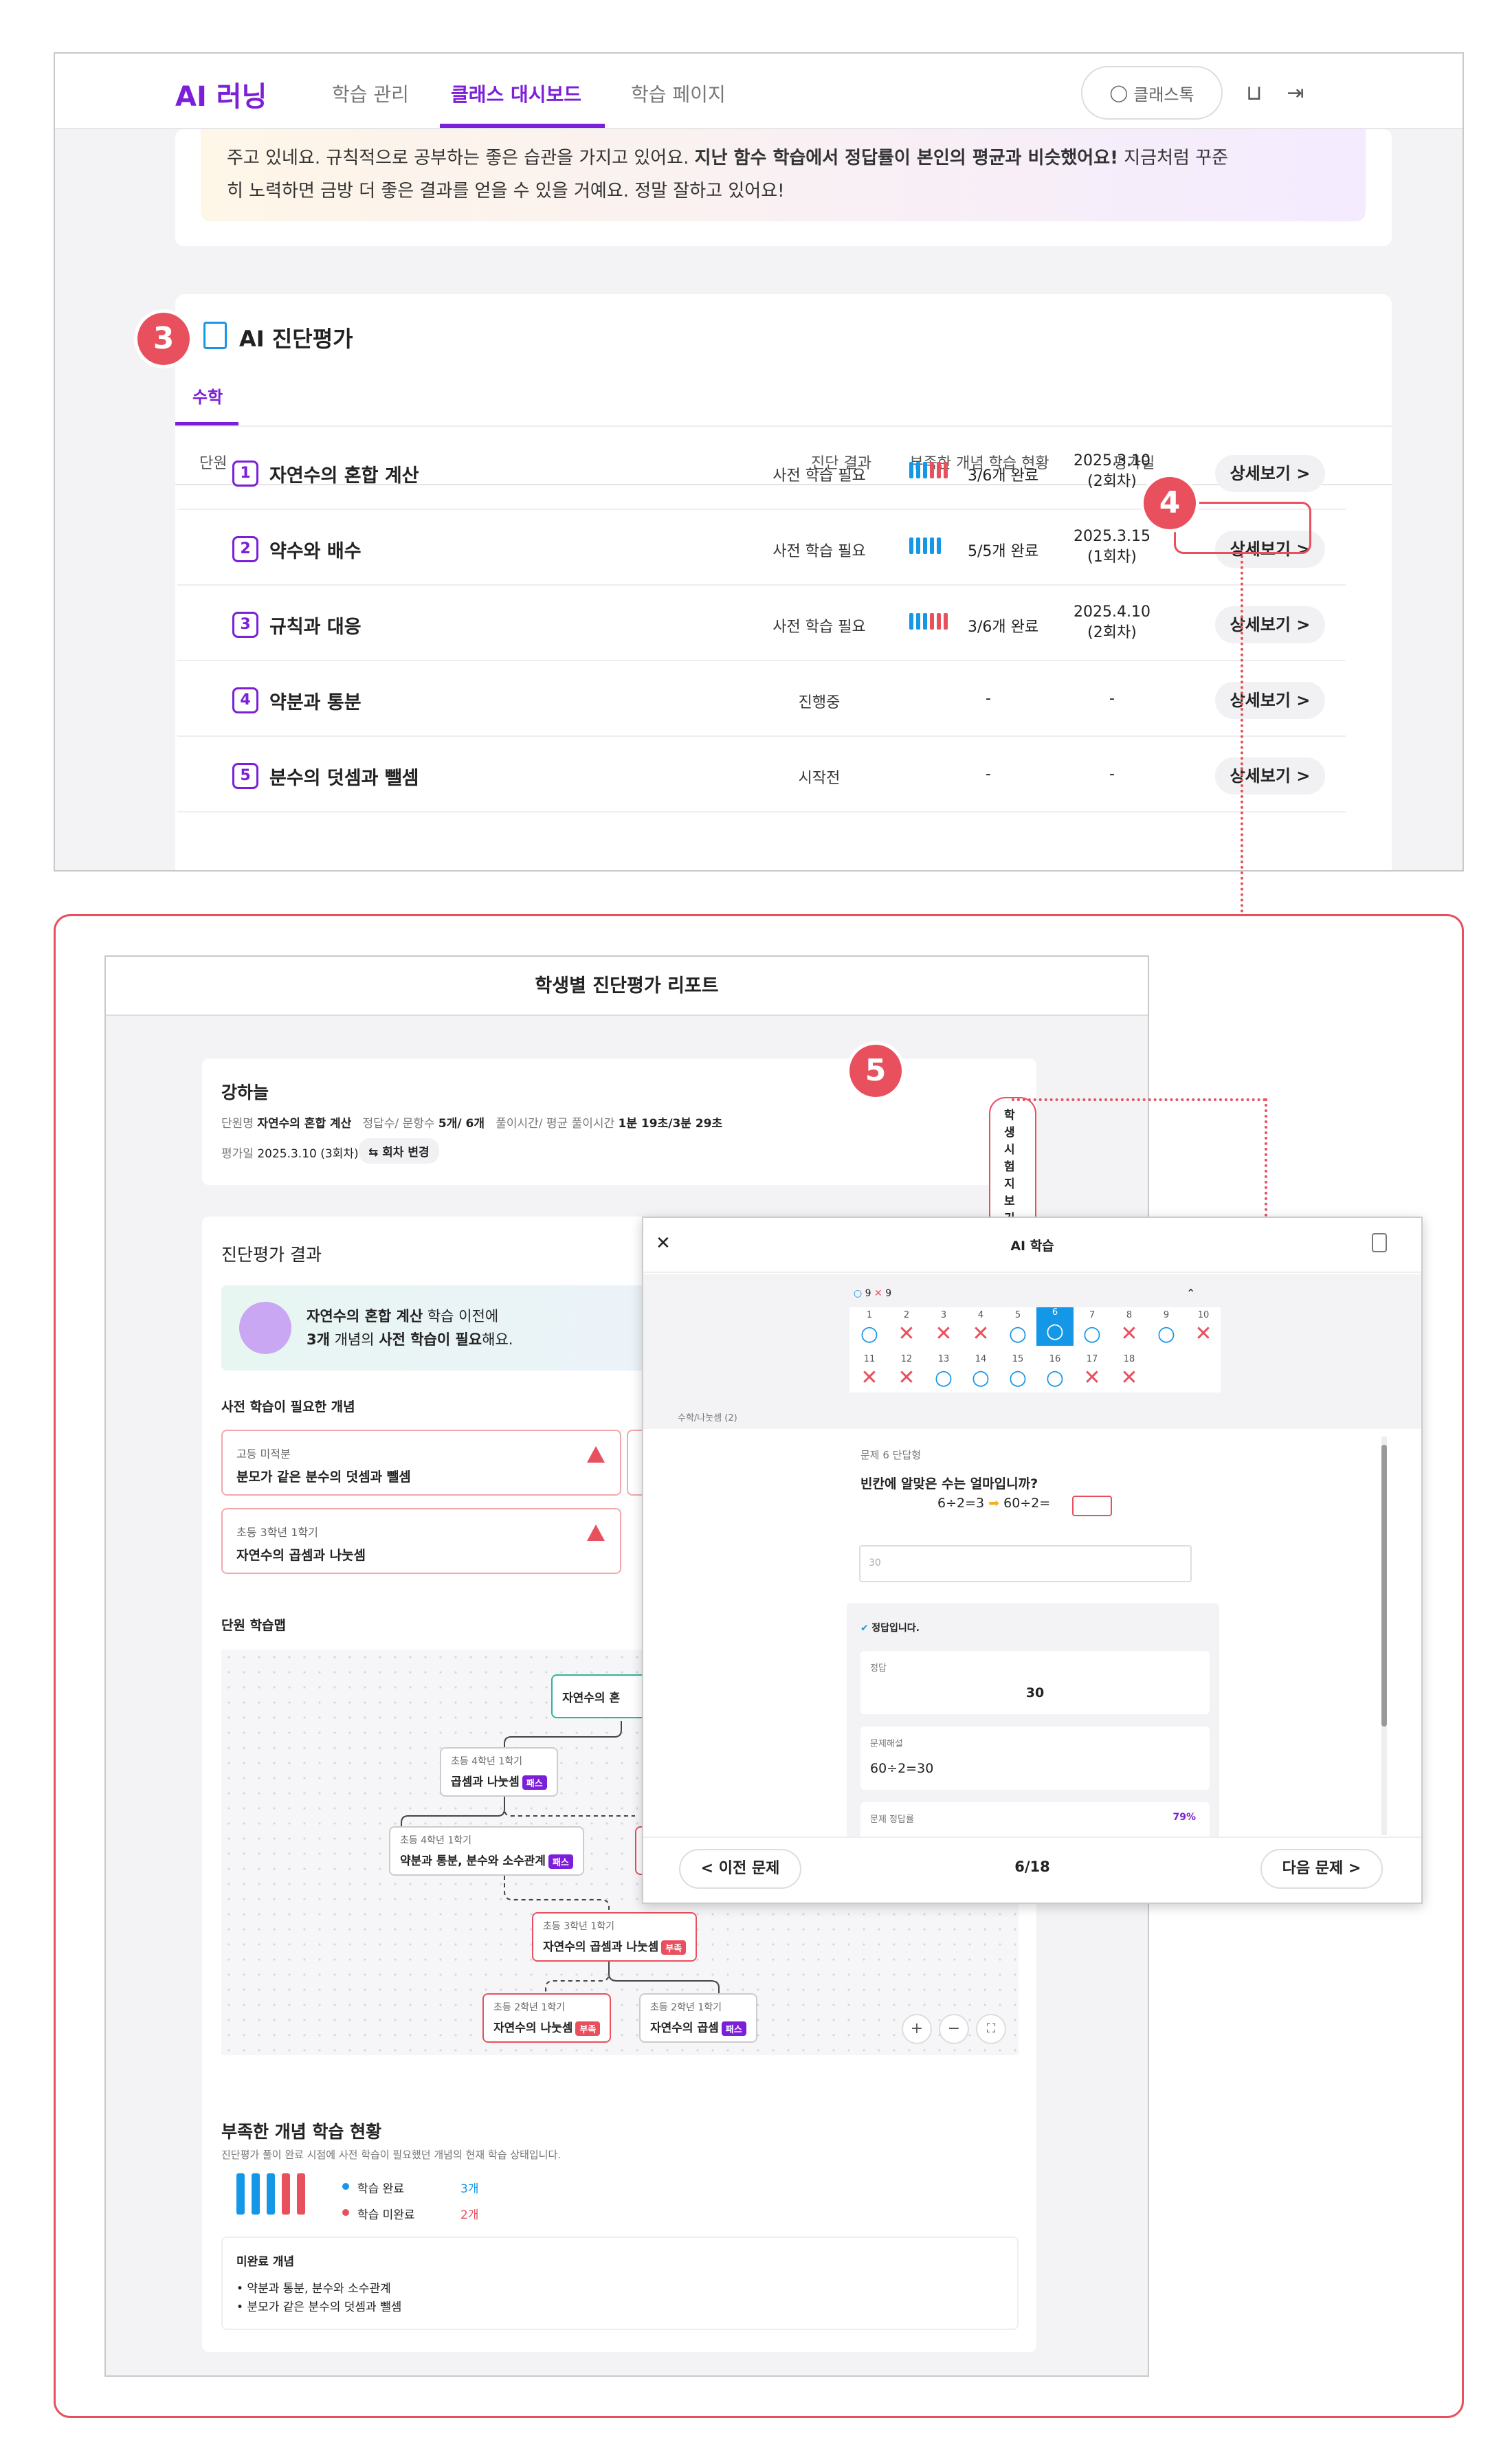 The image size is (1512, 2462). Describe the element at coordinates (516, 93) in the screenshot. I see `tab-class-dashboard: 클래스 대시보드` at that location.